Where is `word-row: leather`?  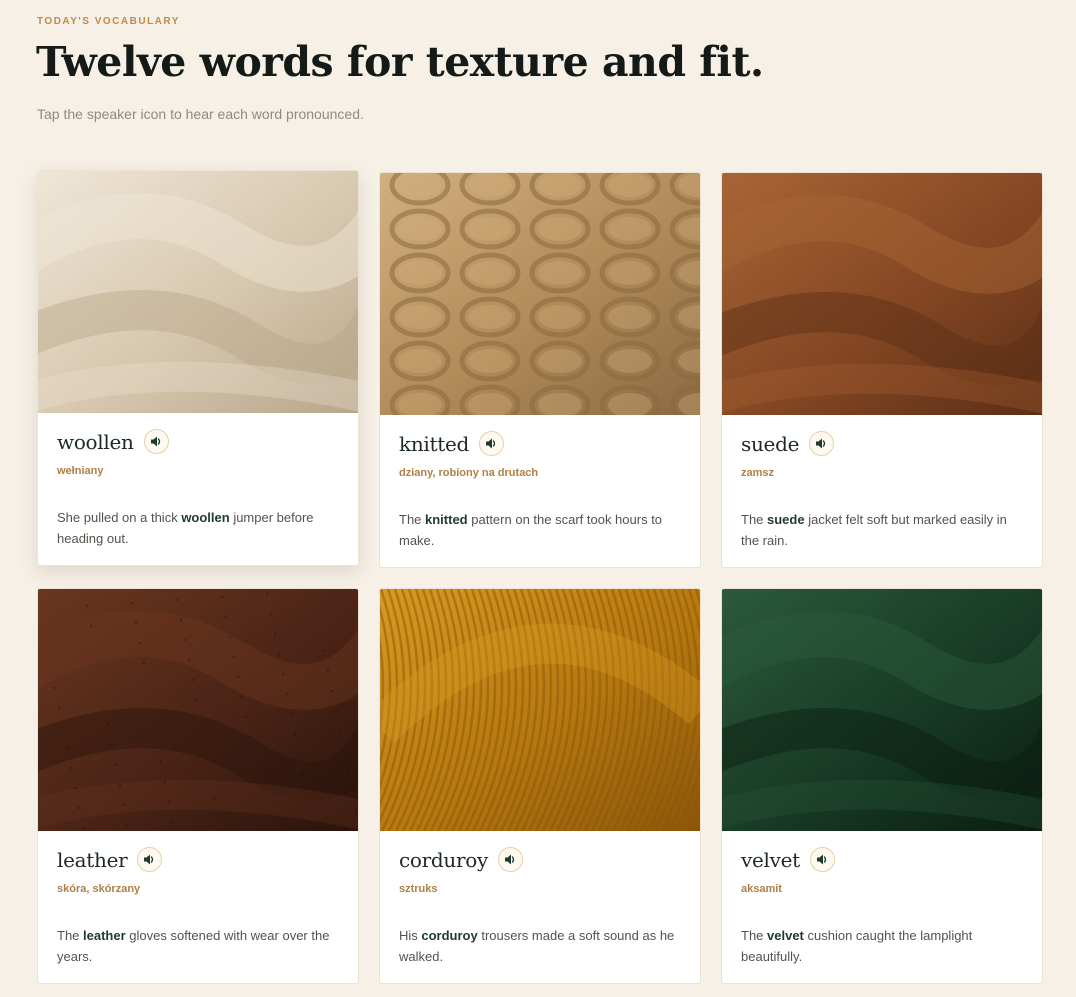 word-row: leather is located at coordinates (110, 859).